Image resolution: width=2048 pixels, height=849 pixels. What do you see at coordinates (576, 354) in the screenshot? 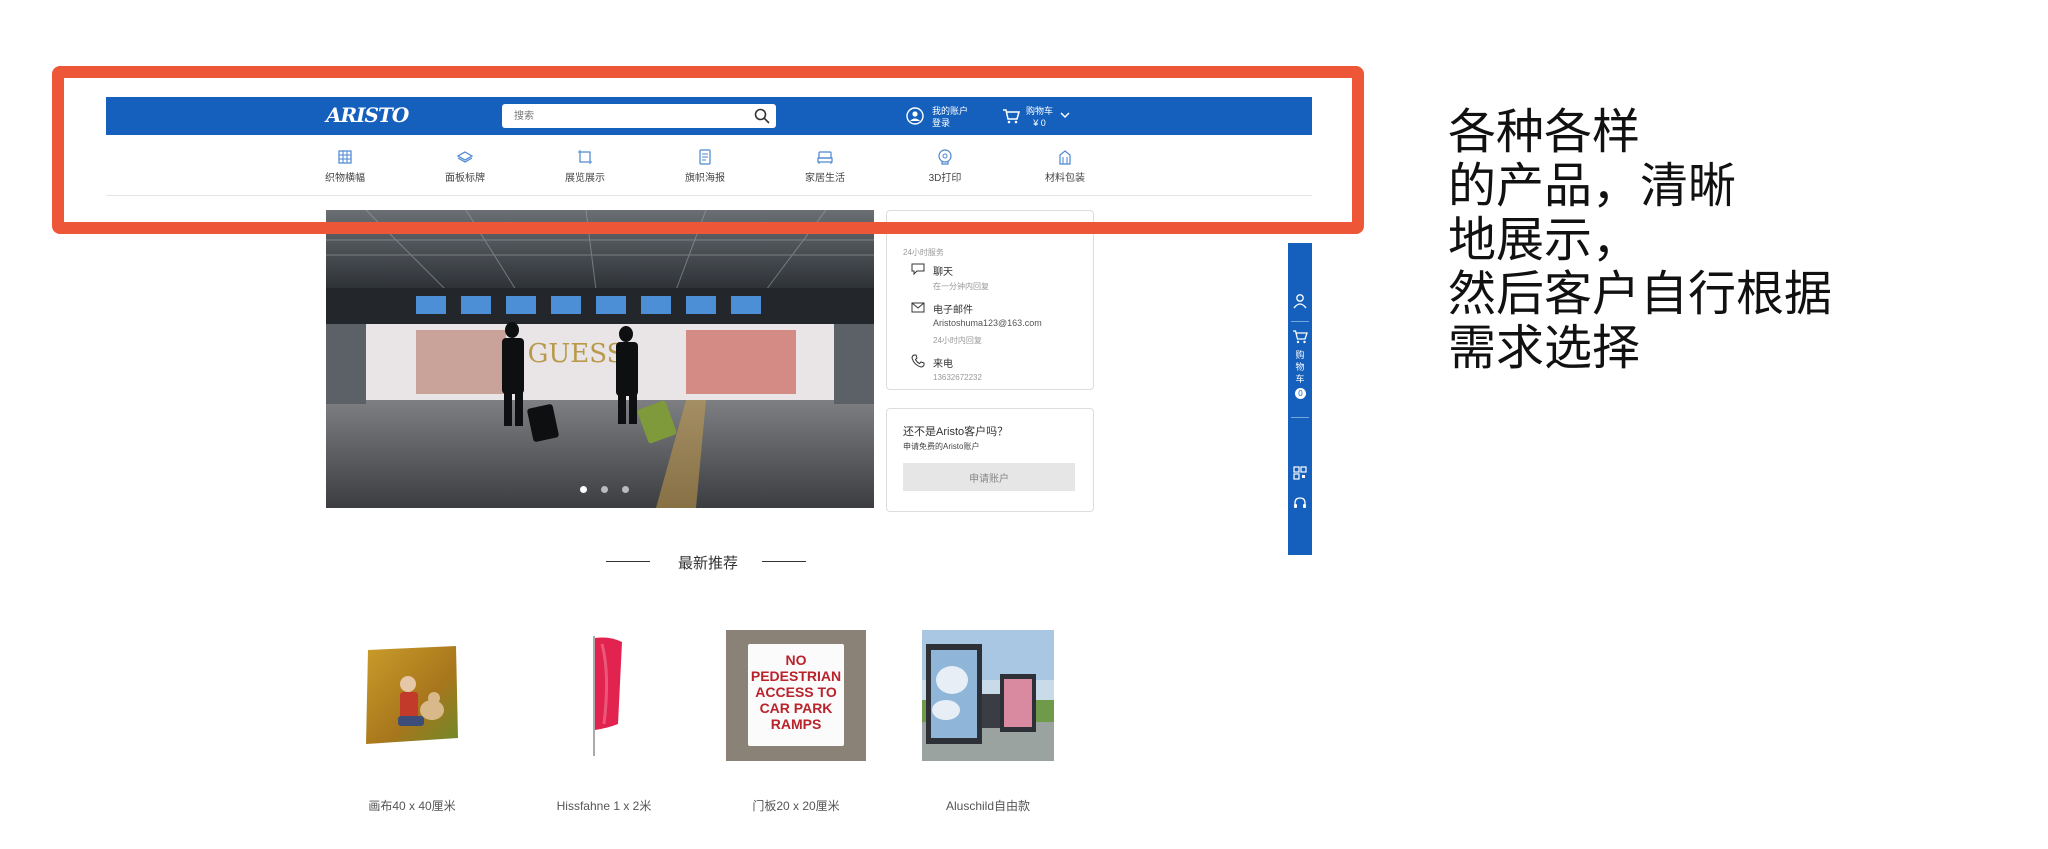
I see `svg-text: GUESS` at bounding box center [576, 354].